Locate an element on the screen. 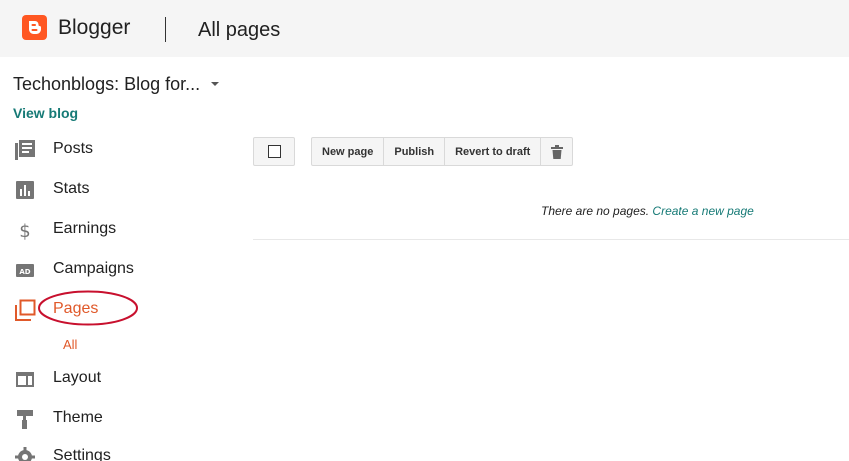 The width and height of the screenshot is (849, 461). delete-button is located at coordinates (556, 151).